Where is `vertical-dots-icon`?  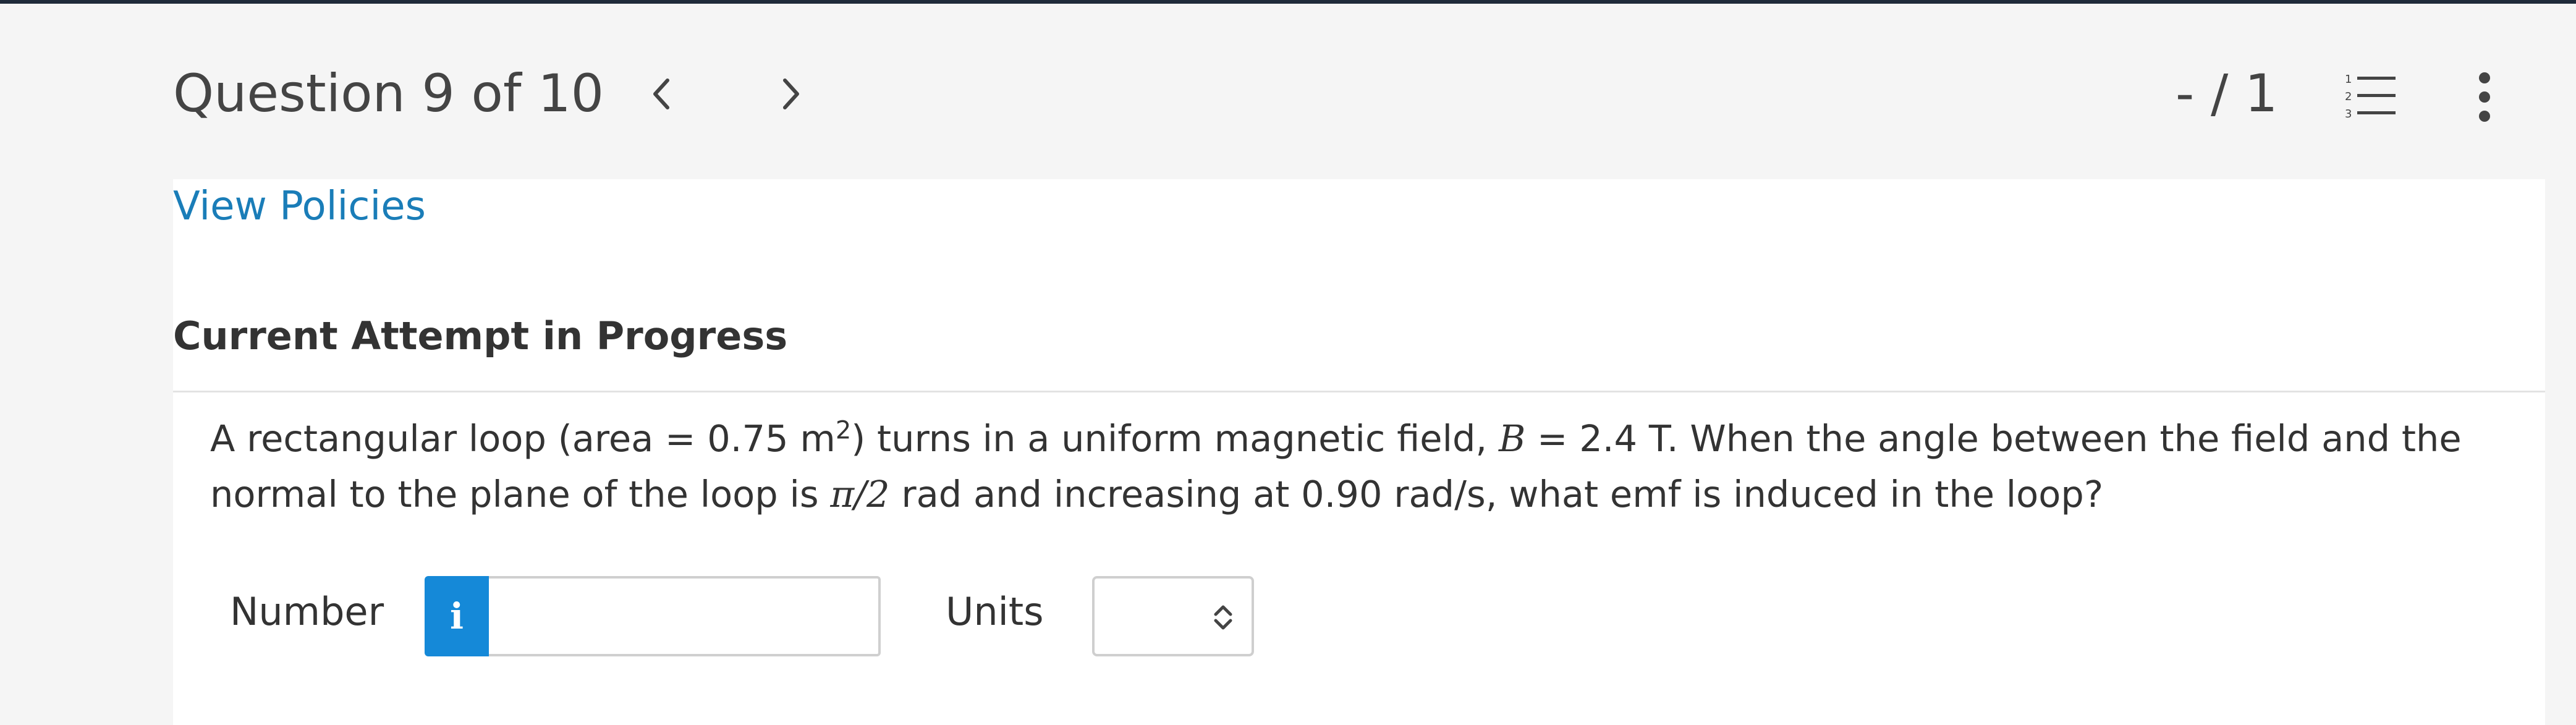
vertical-dots-icon is located at coordinates (2484, 97).